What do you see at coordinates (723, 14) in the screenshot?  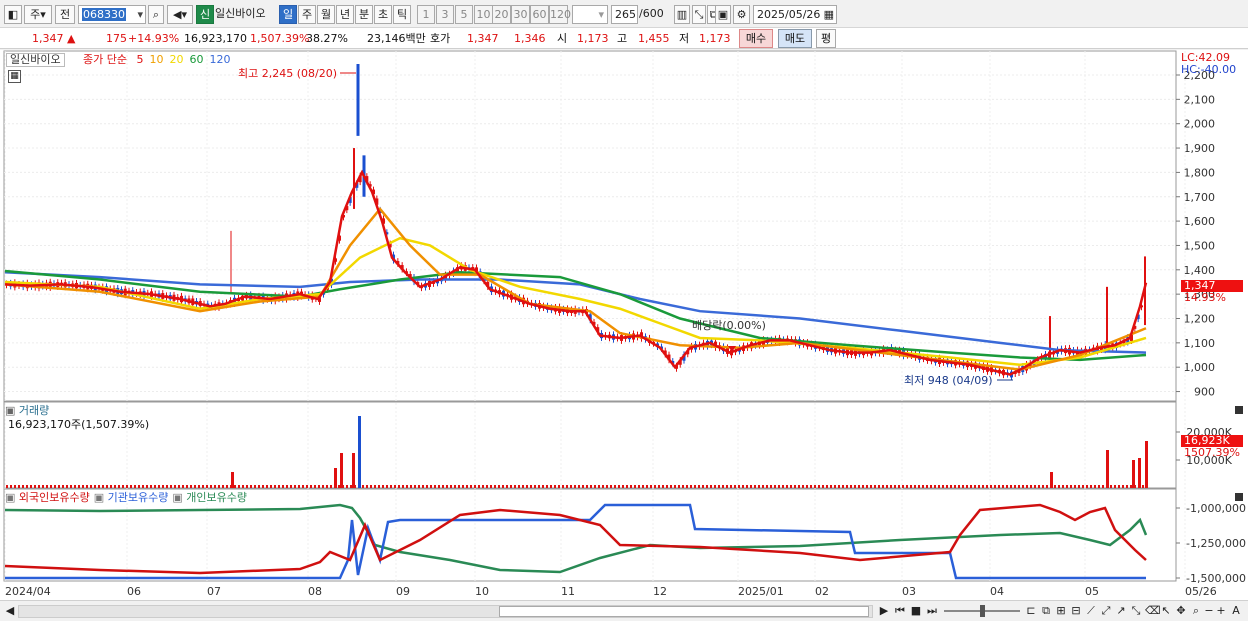 I see `save-icon: ▣` at bounding box center [723, 14].